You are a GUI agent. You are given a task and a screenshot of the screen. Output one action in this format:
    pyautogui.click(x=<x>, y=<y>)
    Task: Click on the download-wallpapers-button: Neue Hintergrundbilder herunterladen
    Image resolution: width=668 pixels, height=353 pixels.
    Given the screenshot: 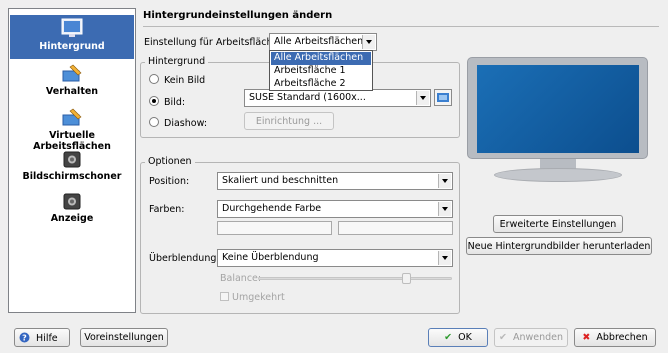 What is the action you would take?
    pyautogui.click(x=559, y=246)
    